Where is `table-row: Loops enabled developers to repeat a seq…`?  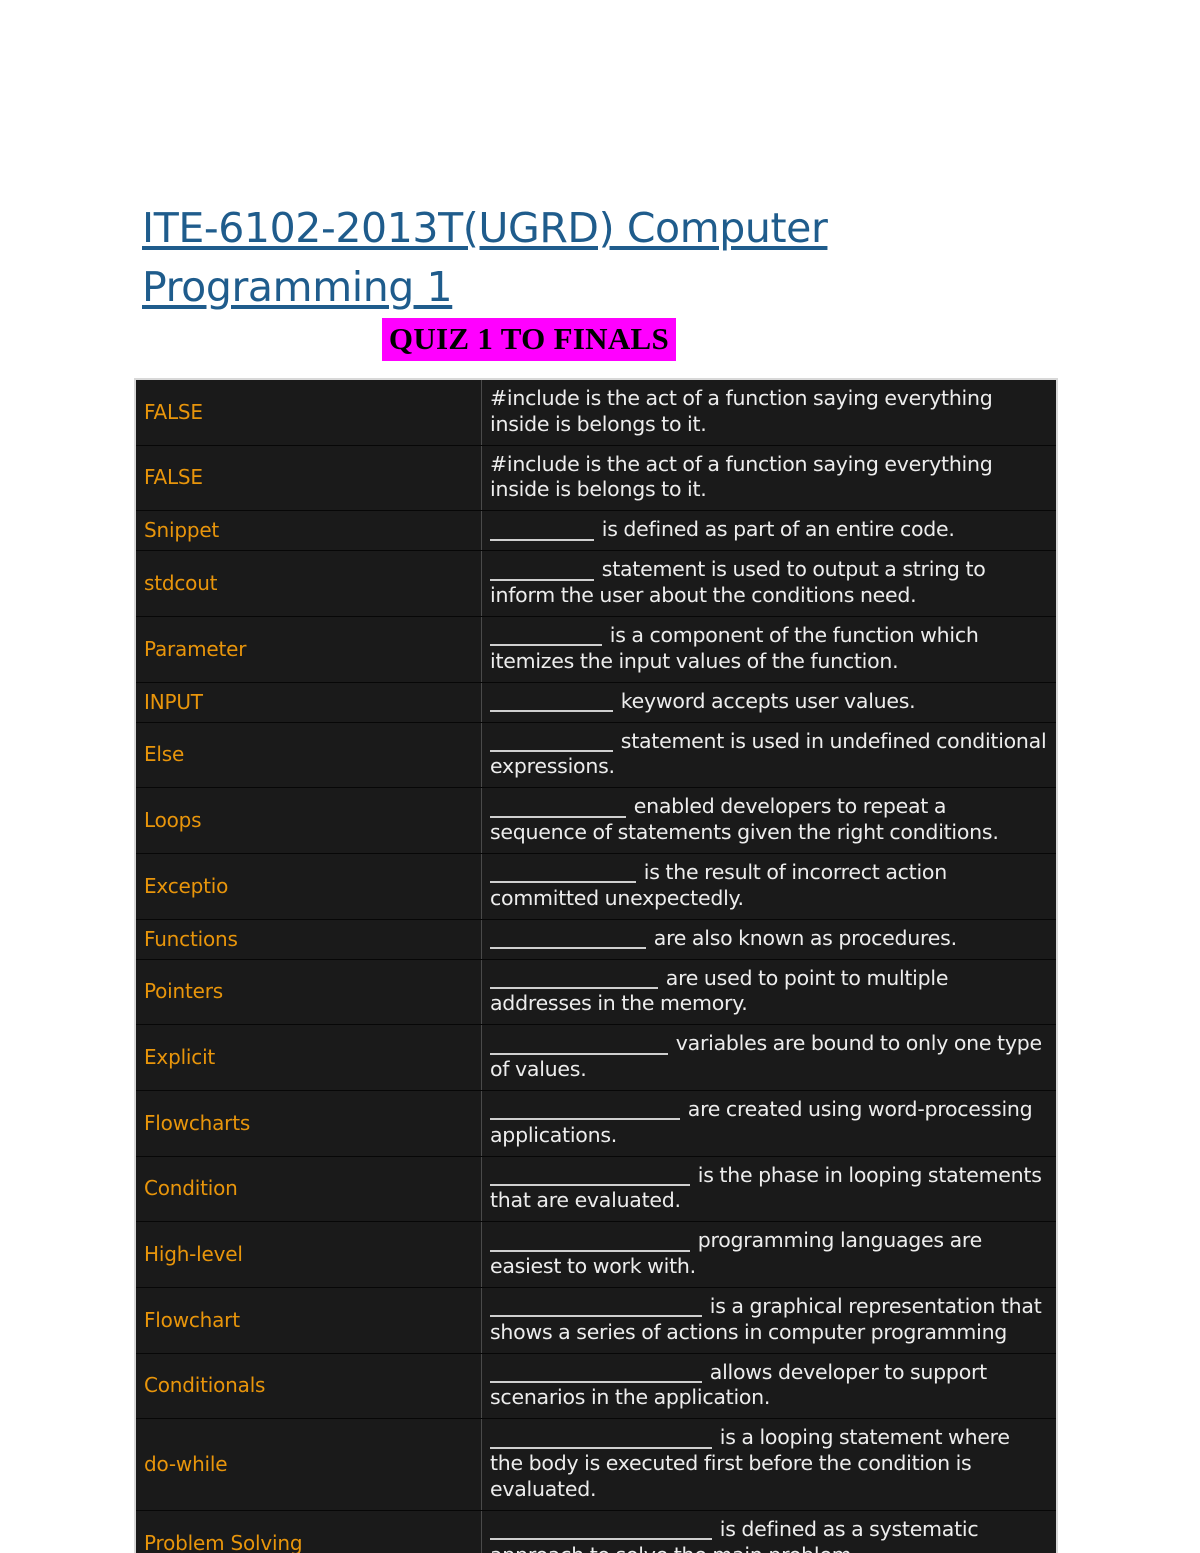 table-row: Loops enabled developers to repeat a seq… is located at coordinates (596, 820).